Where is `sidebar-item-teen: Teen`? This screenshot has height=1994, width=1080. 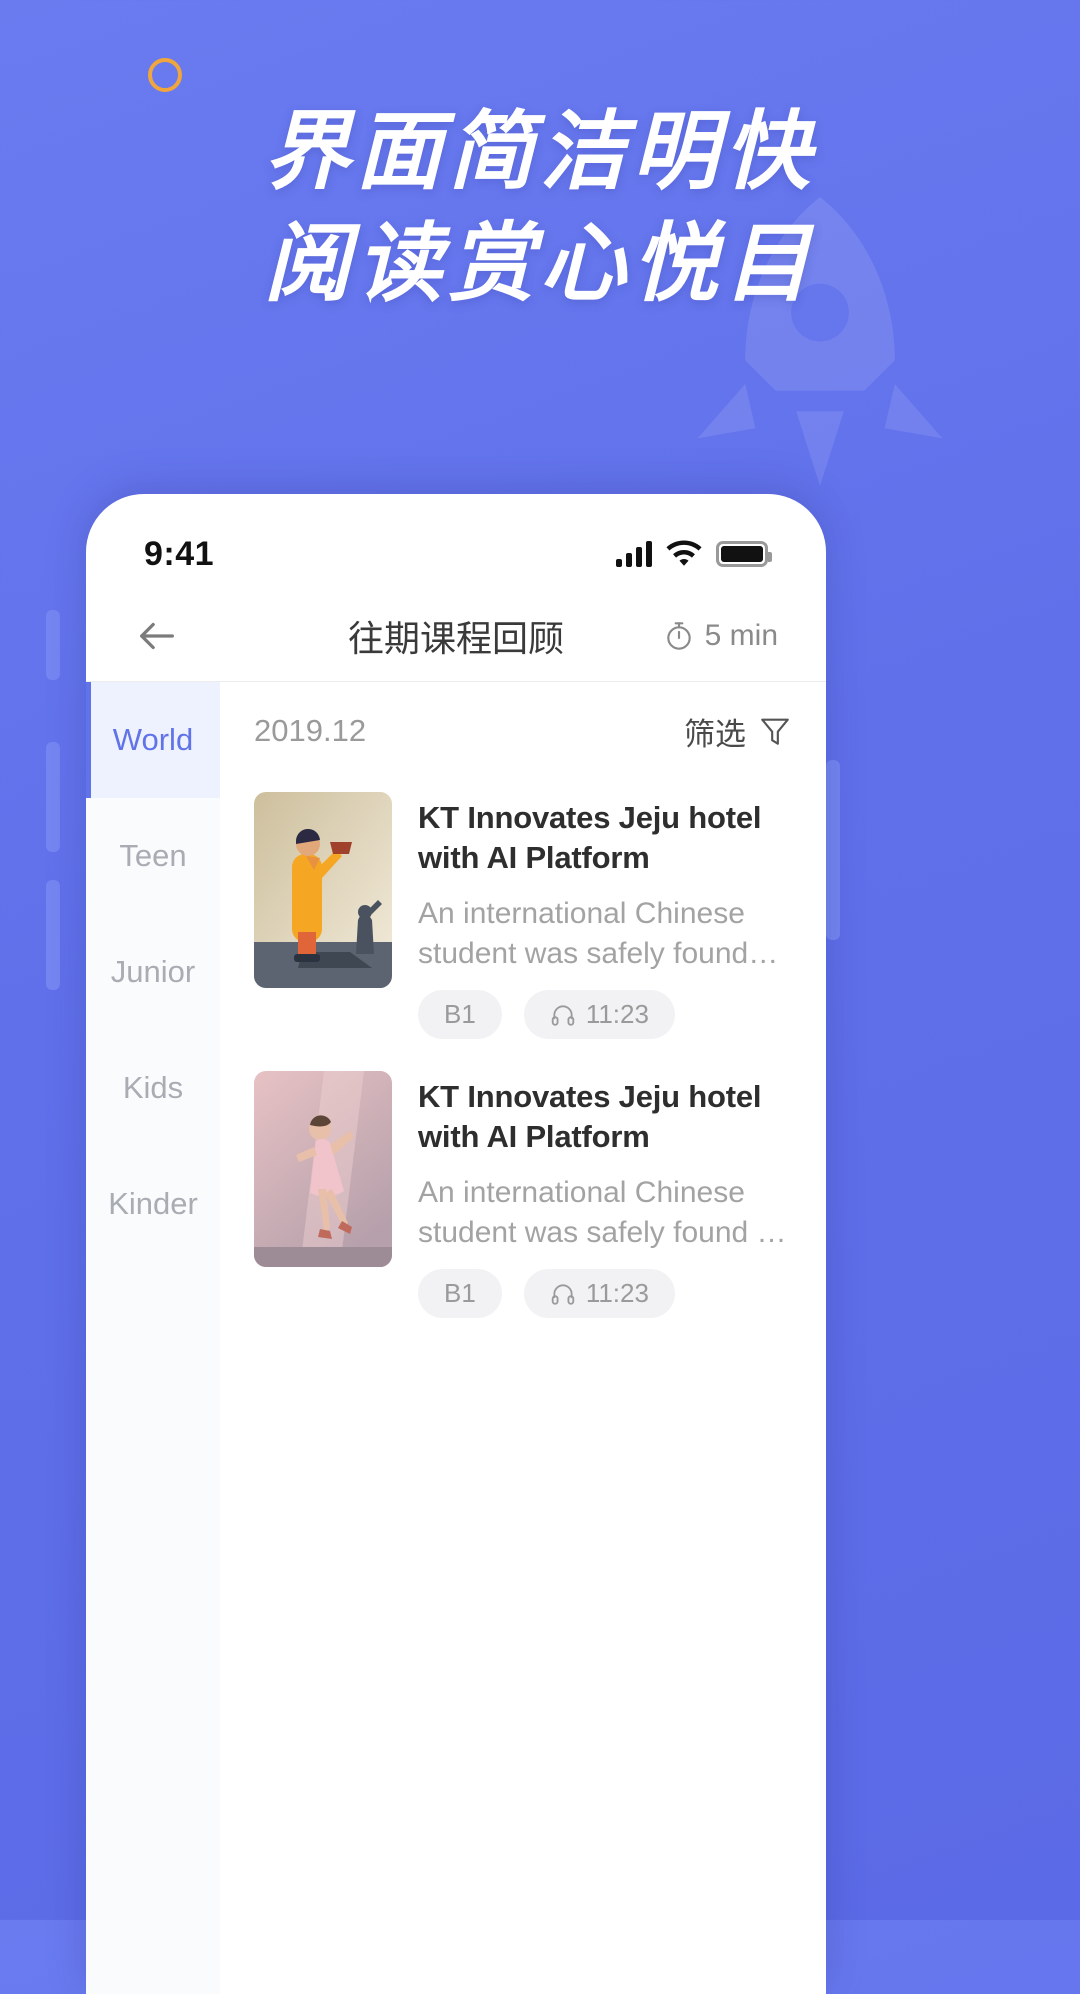
sidebar-item-teen: Teen is located at coordinates (153, 856).